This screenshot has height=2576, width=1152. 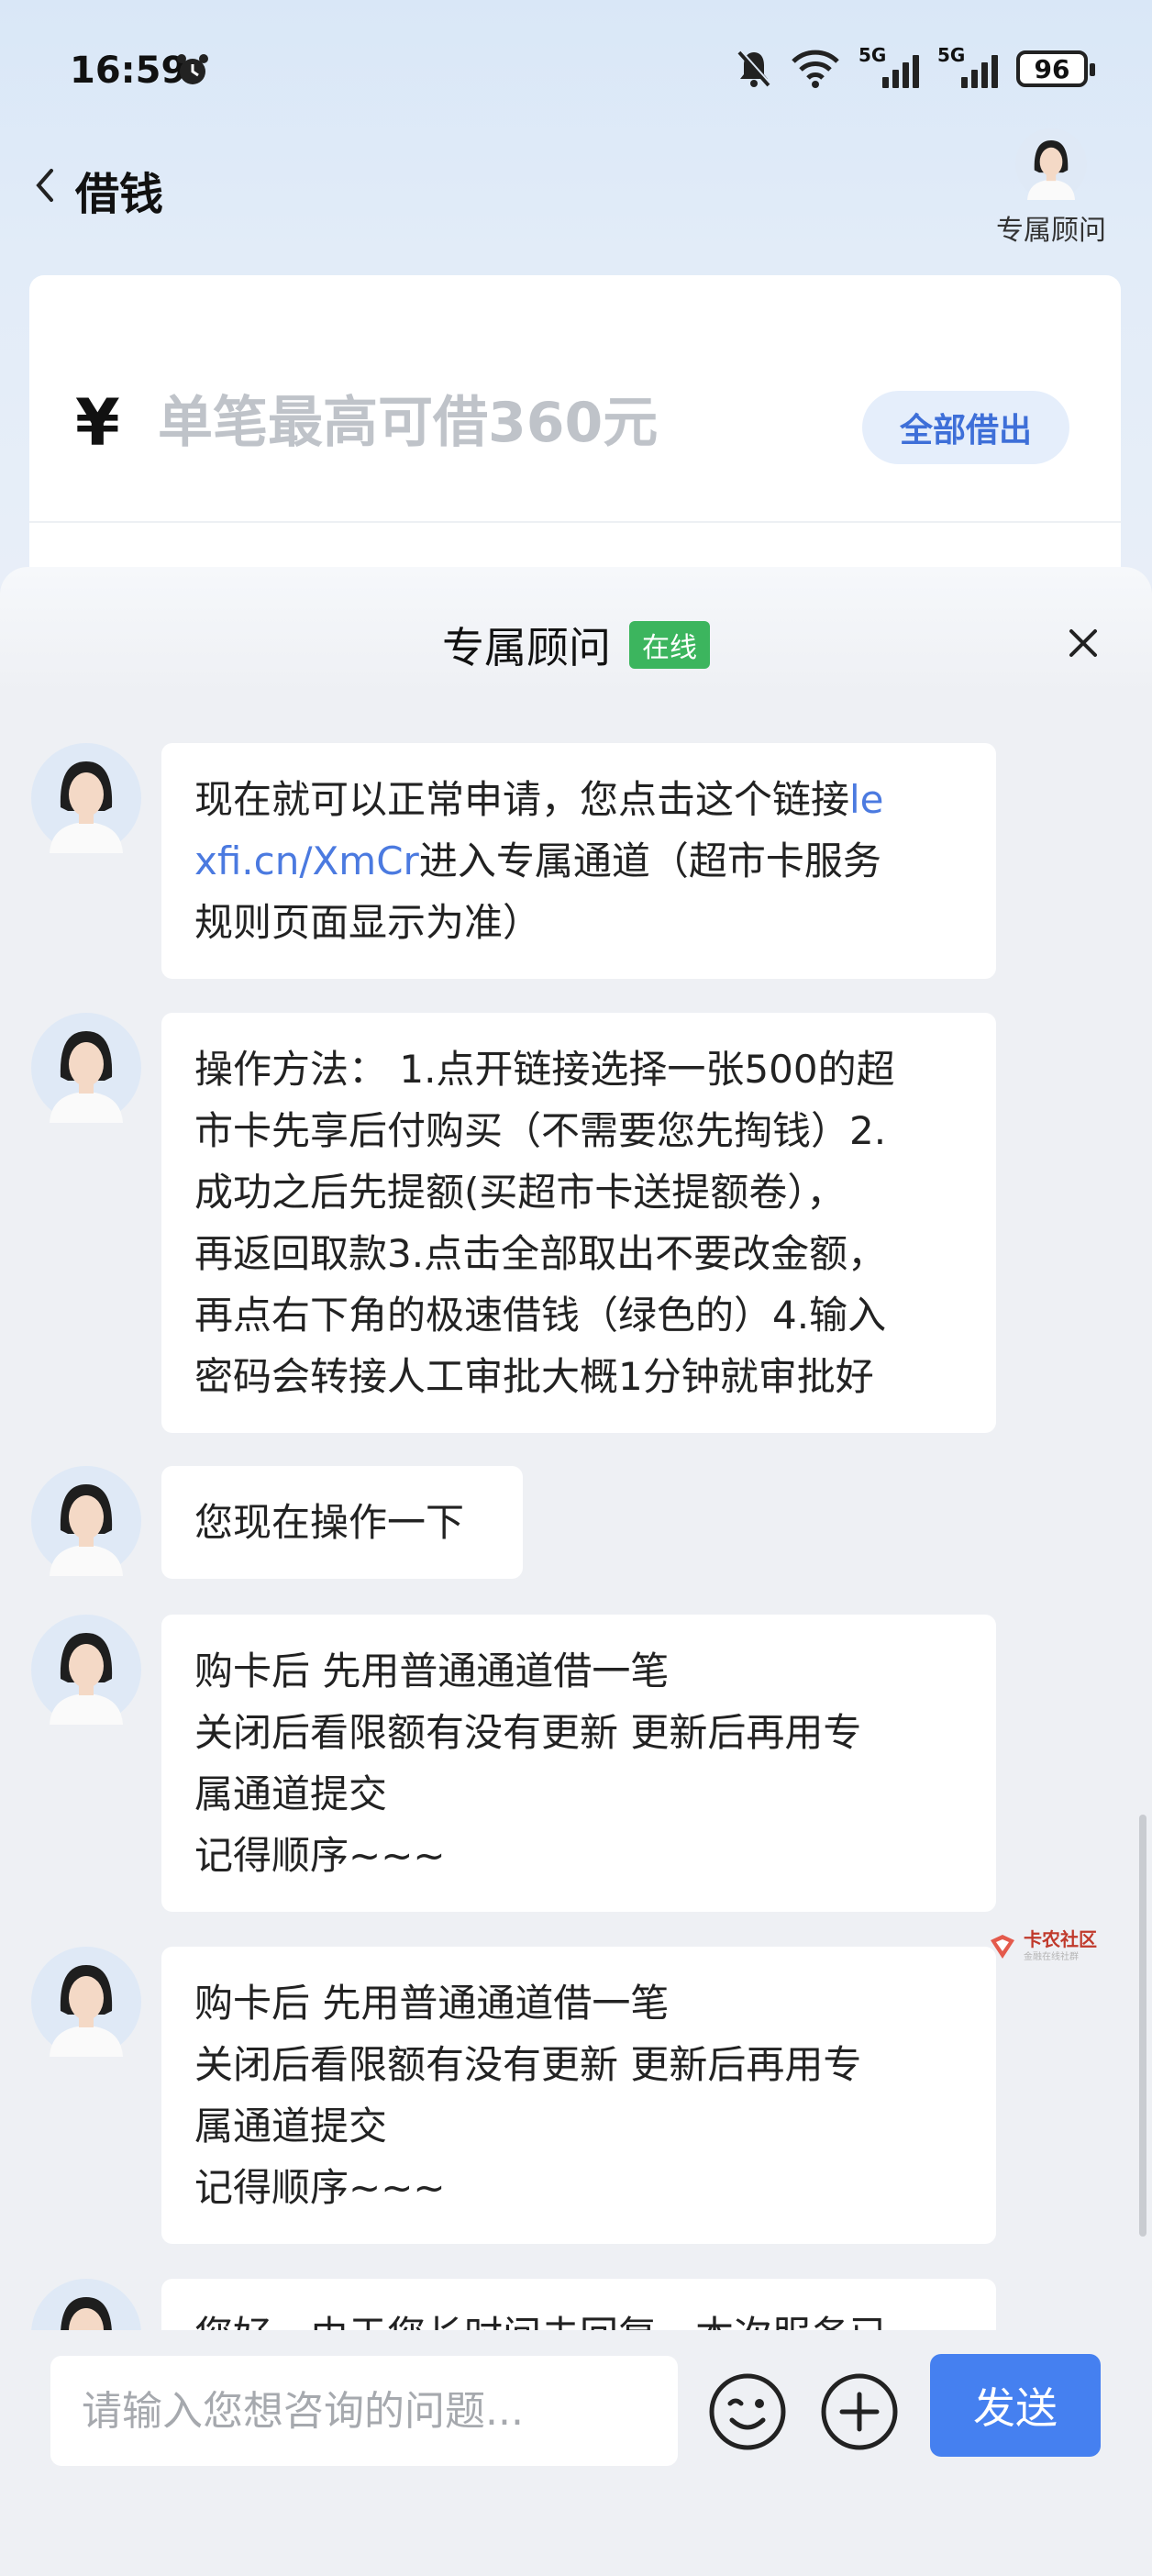 I want to click on question-input, so click(x=364, y=2411).